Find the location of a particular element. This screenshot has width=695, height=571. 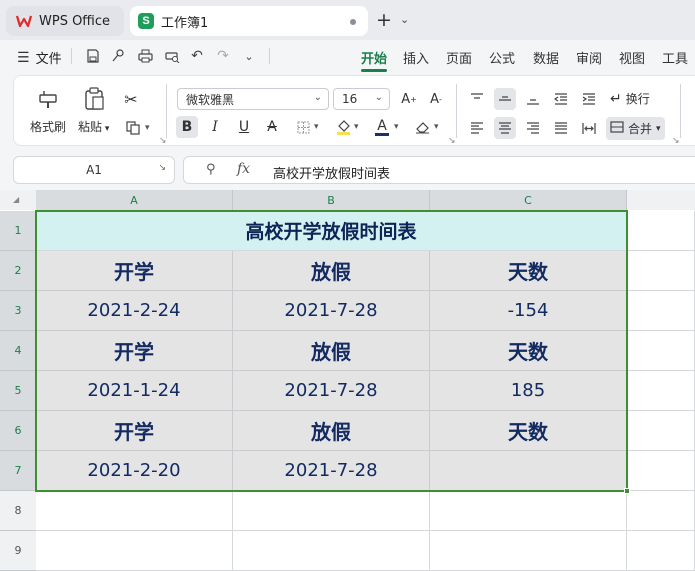

borders-caret-icon: ▾ is located at coordinates (316, 127).